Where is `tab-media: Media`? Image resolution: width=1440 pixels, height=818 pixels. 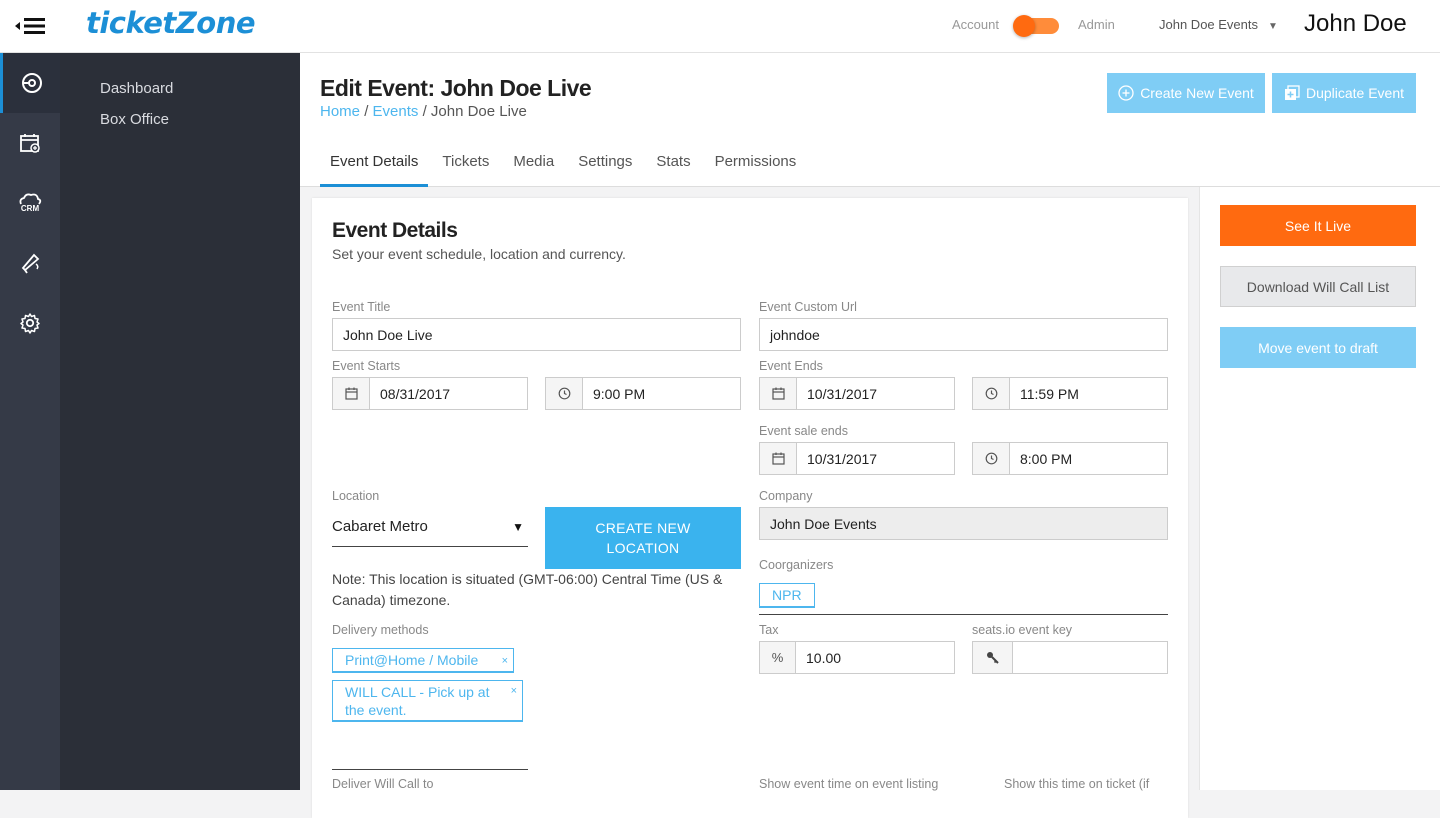
tab-media: Media is located at coordinates (533, 170).